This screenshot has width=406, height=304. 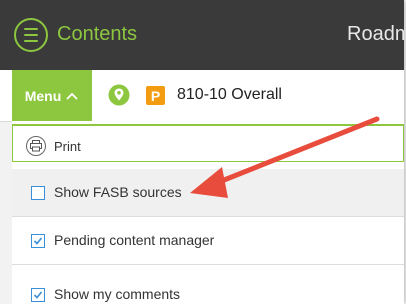 What do you see at coordinates (208, 143) in the screenshot?
I see `print-item: Print` at bounding box center [208, 143].